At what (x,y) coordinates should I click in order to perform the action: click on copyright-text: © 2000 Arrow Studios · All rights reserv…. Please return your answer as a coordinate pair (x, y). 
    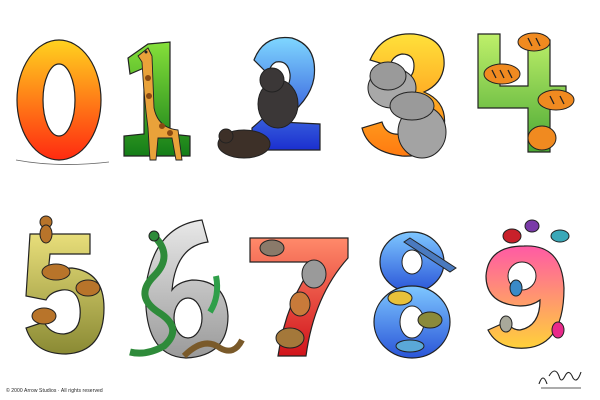
    Looking at the image, I should click on (54, 391).